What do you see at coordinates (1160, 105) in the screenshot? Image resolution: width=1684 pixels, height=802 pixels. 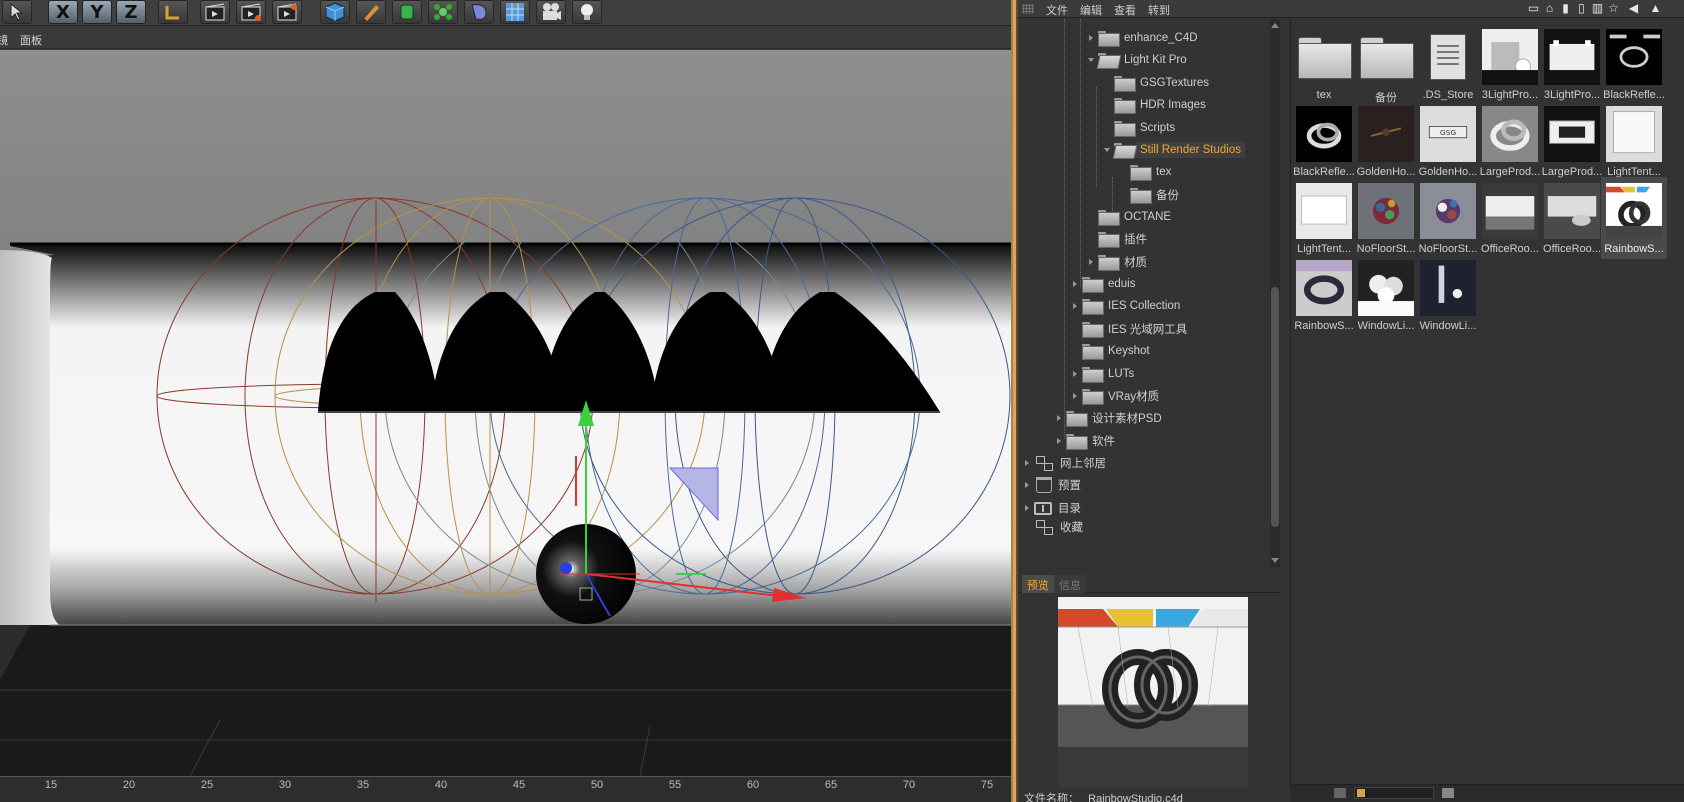 I see `tree-item-hdr-images: HDR Images` at bounding box center [1160, 105].